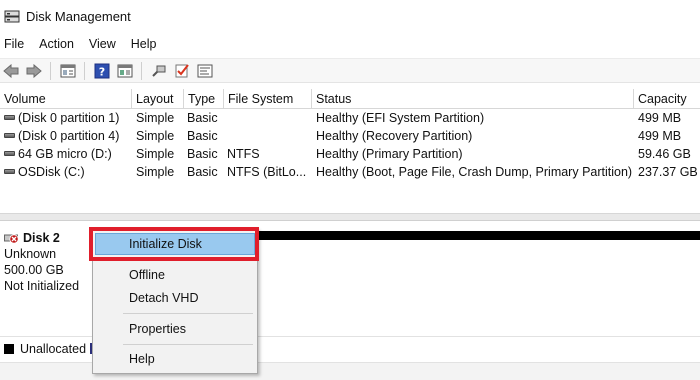 The width and height of the screenshot is (700, 380). I want to click on cell-file-system: NTFS, so click(243, 154).